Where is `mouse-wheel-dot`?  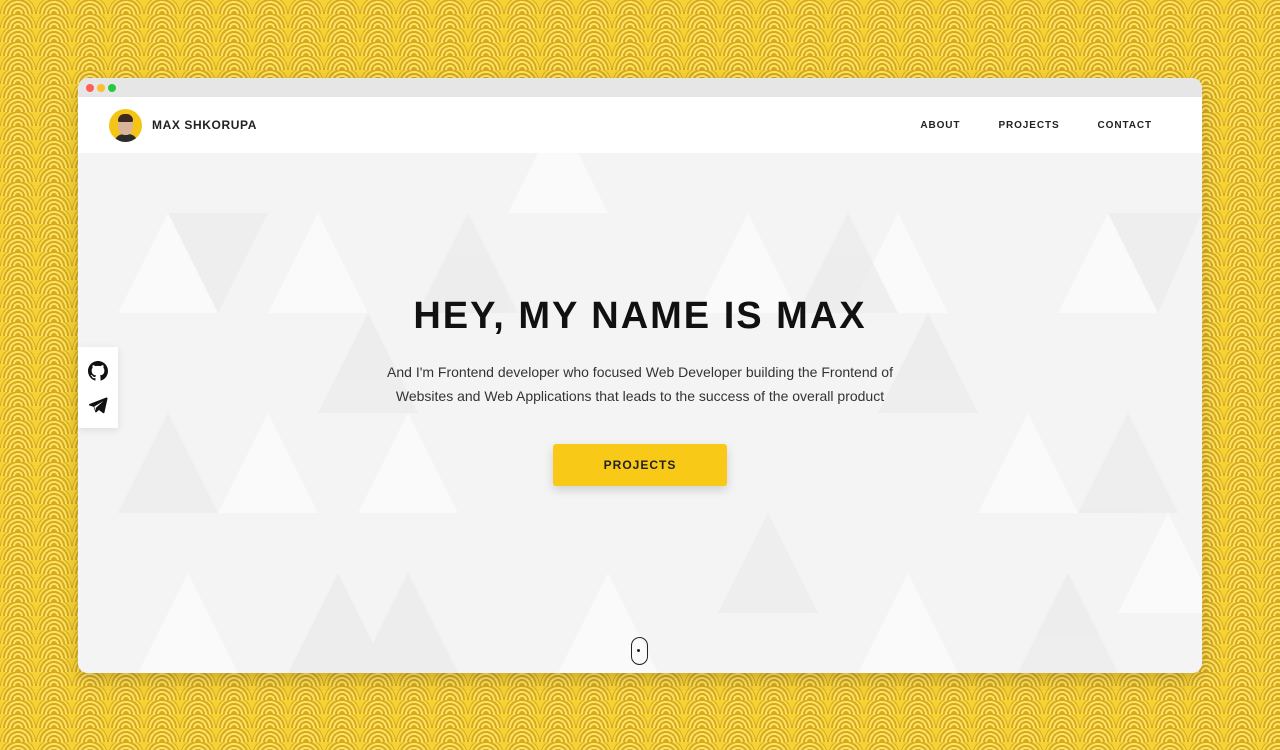 mouse-wheel-dot is located at coordinates (638, 650).